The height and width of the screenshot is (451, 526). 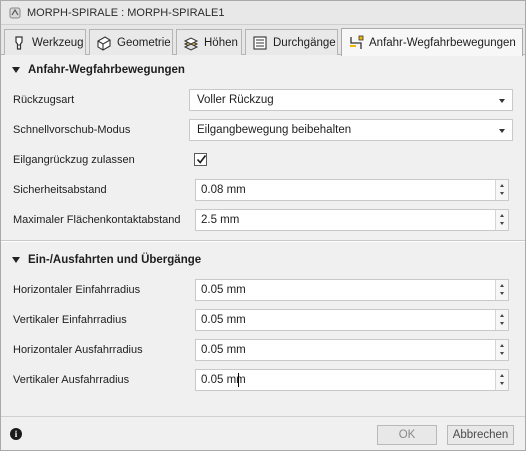 What do you see at coordinates (70, 320) in the screenshot?
I see `v-lead-in-label: Vertikaler Einfahrradius` at bounding box center [70, 320].